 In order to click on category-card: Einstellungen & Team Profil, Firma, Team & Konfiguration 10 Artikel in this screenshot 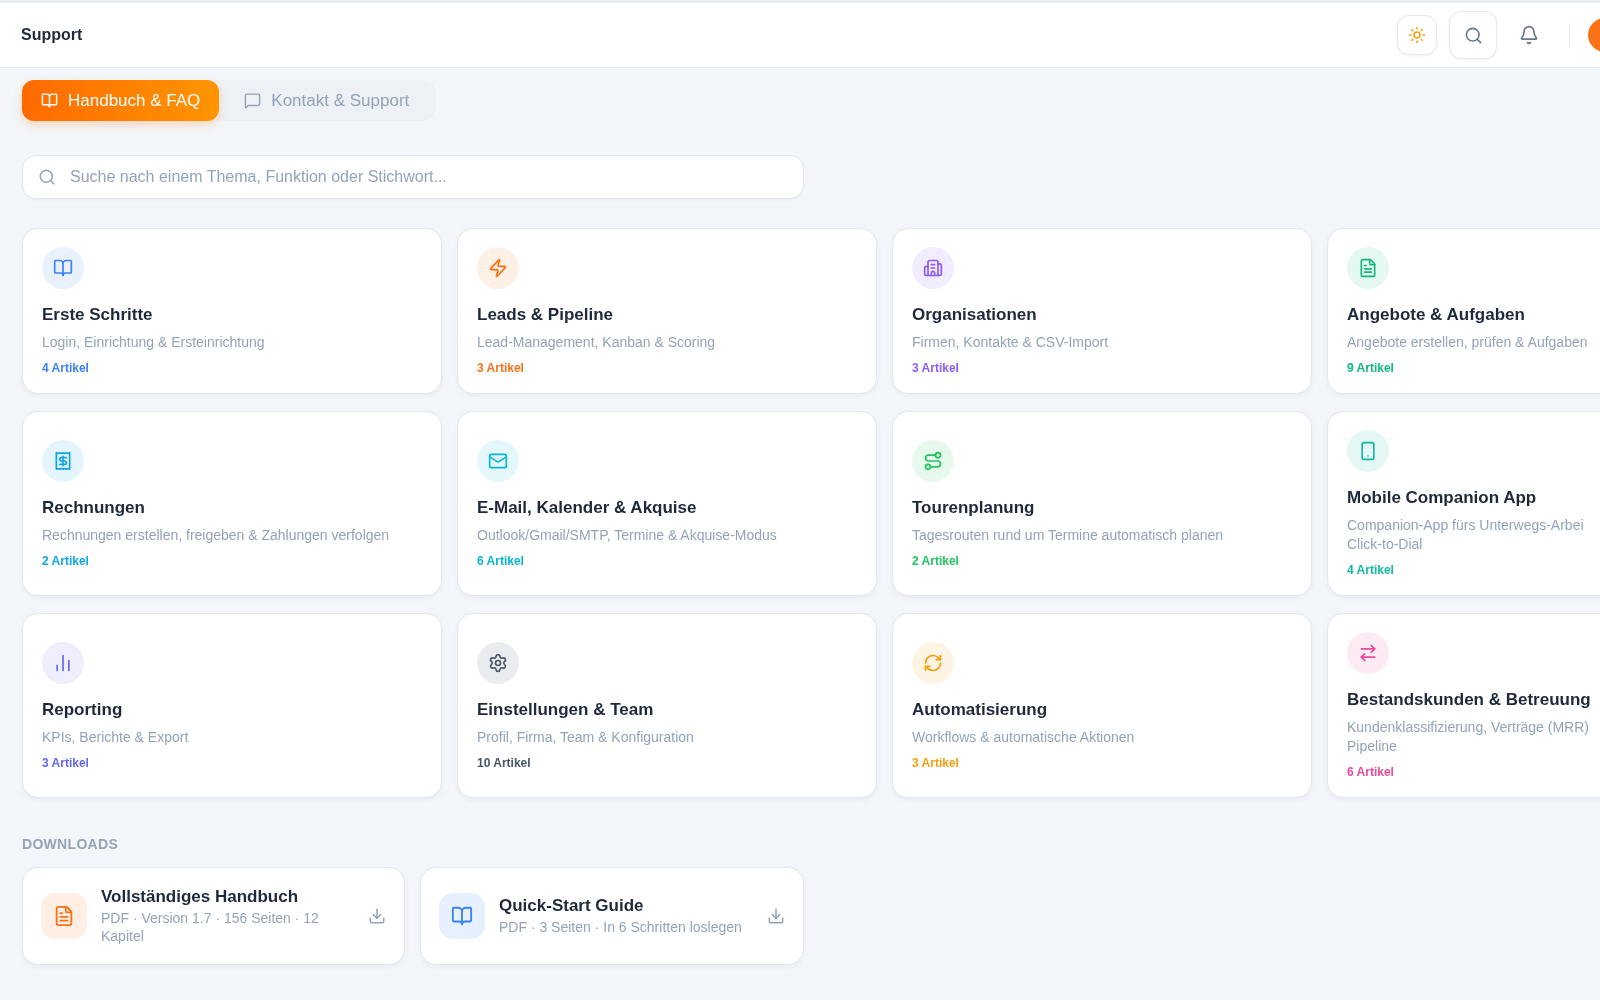, I will do `click(667, 705)`.